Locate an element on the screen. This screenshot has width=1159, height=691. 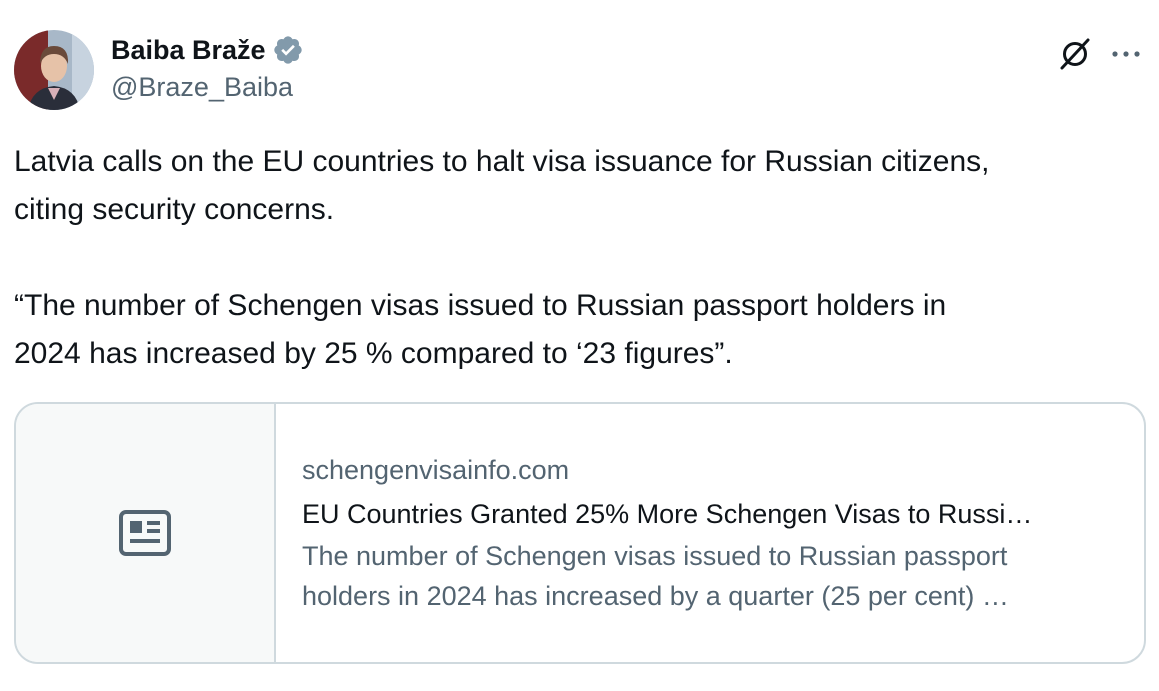
name-row: Baiba Braže is located at coordinates (207, 50).